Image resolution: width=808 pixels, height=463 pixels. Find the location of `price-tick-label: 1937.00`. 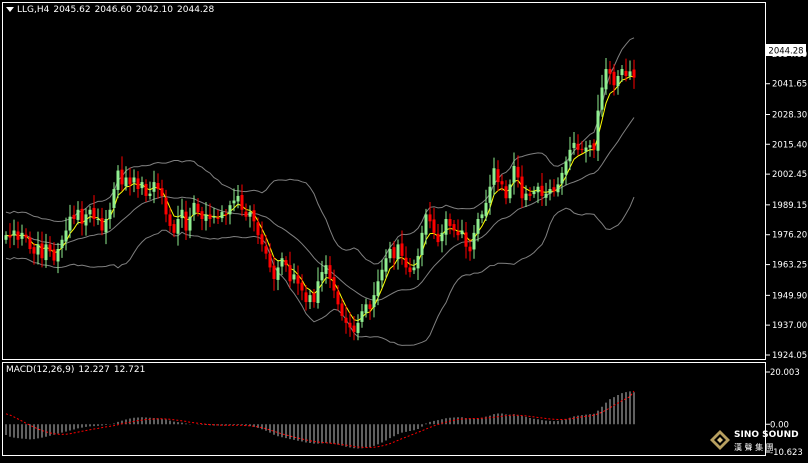

price-tick-label: 1937.00 is located at coordinates (789, 326).